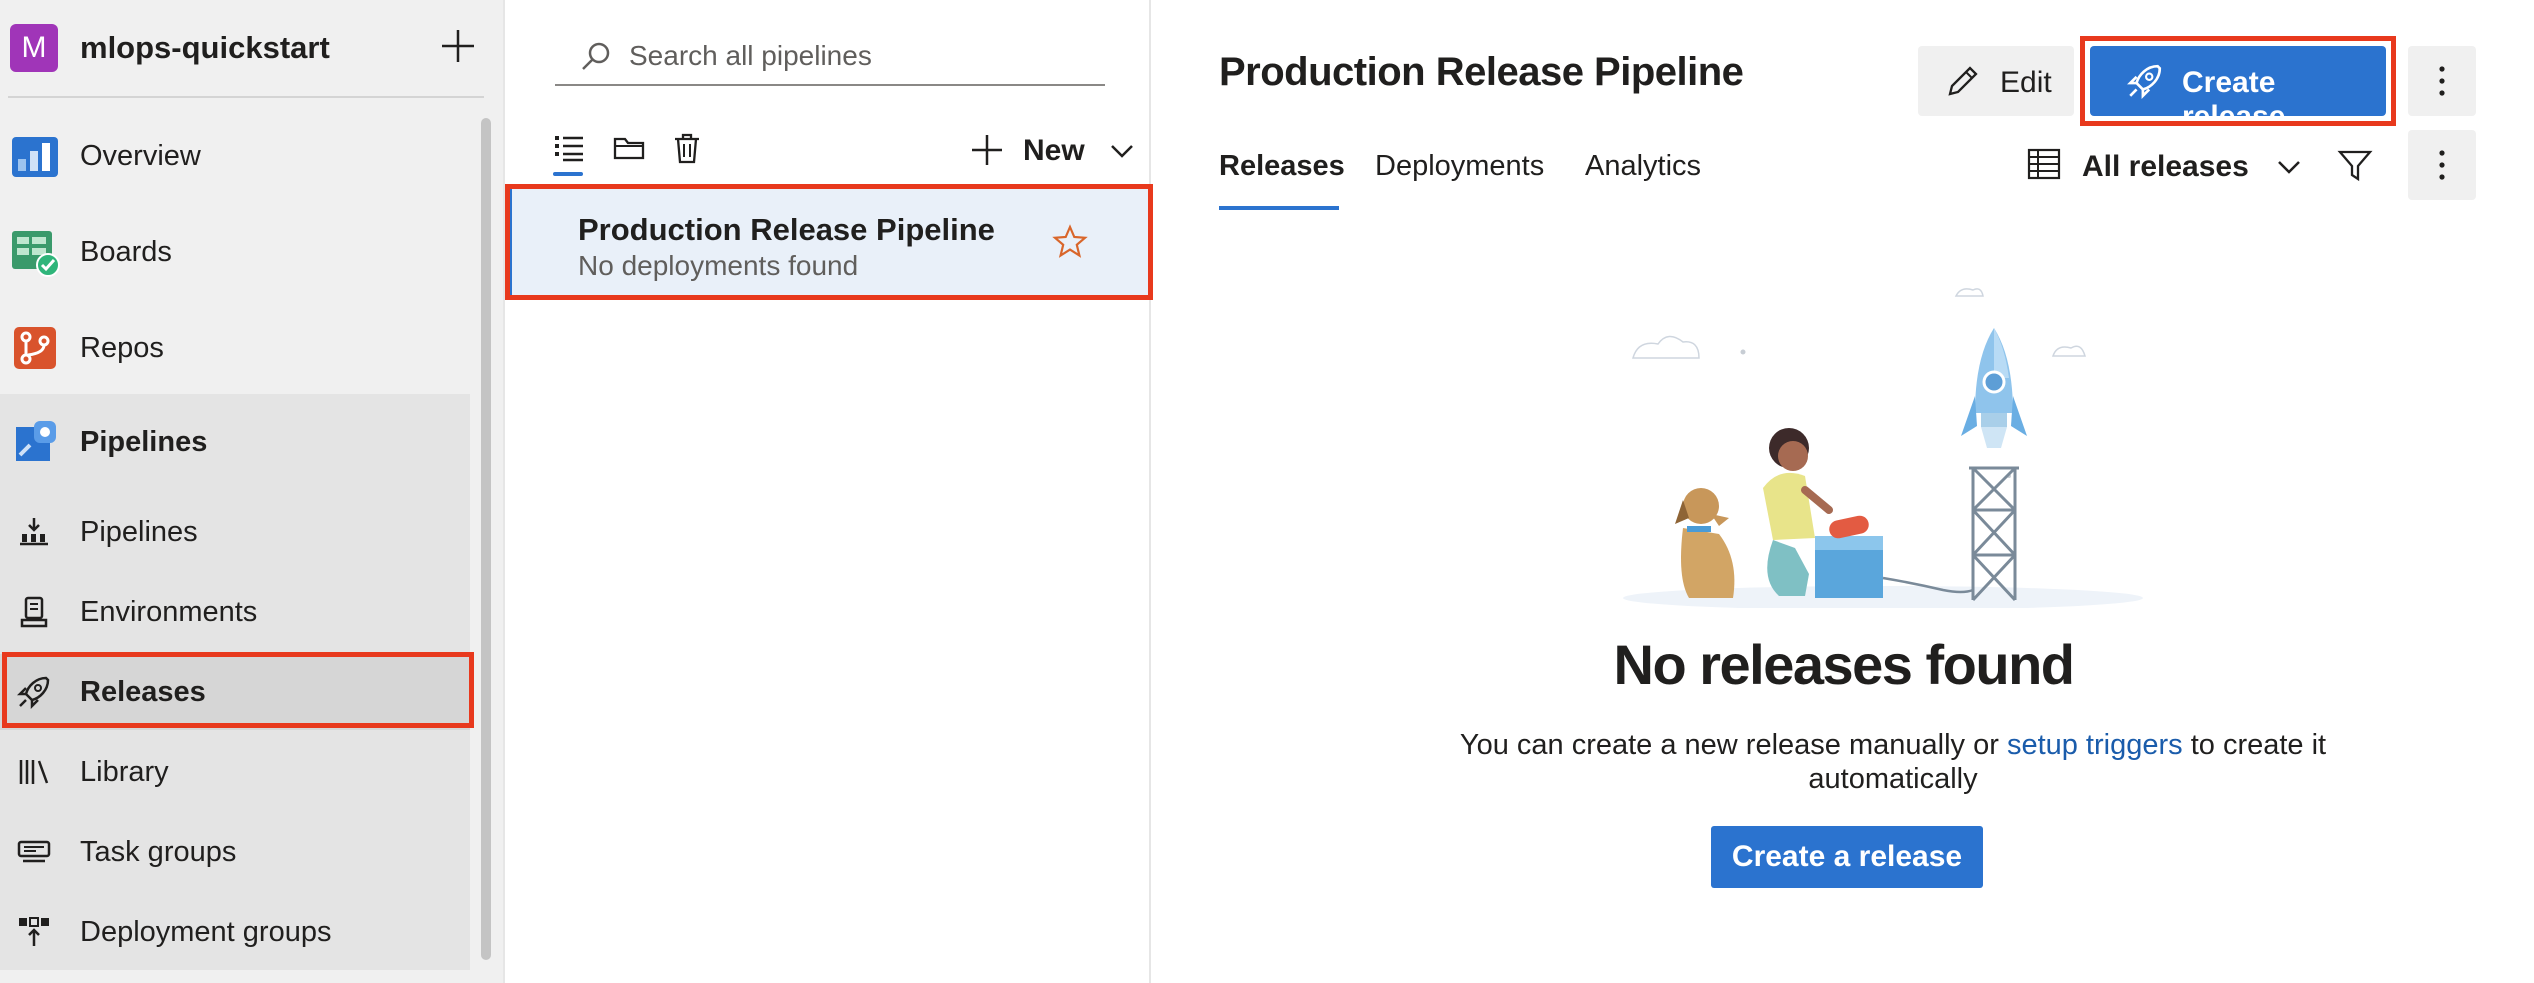 This screenshot has width=2534, height=983. Describe the element at coordinates (124, 771) in the screenshot. I see `sub-nav-label: Library` at that location.